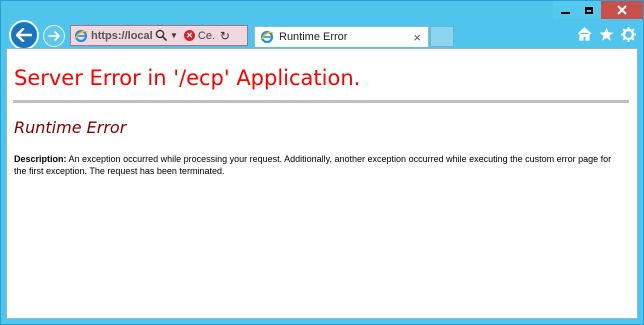  What do you see at coordinates (187, 78) in the screenshot?
I see `page-title: Server Error in '/ecp' Application.` at bounding box center [187, 78].